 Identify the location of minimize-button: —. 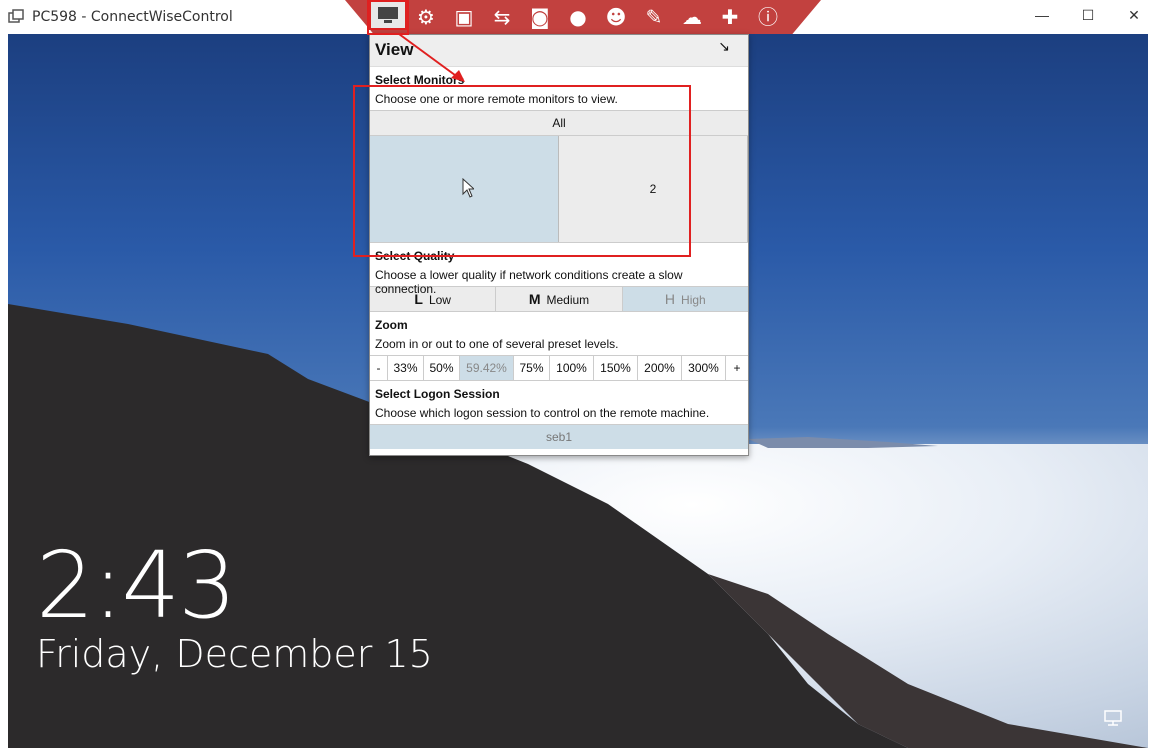
(1042, 15).